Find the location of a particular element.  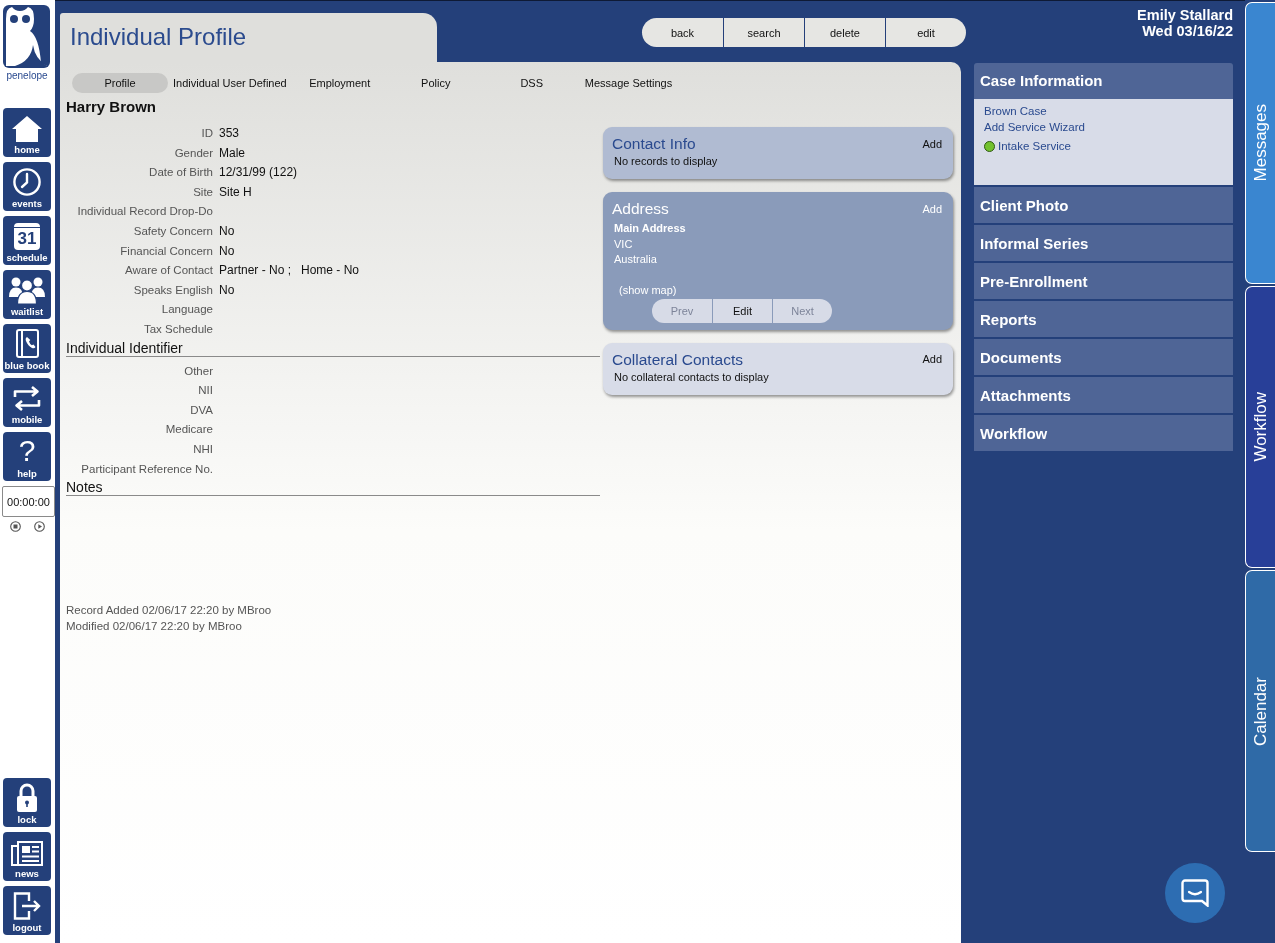

tab: DSS is located at coordinates (531, 83).